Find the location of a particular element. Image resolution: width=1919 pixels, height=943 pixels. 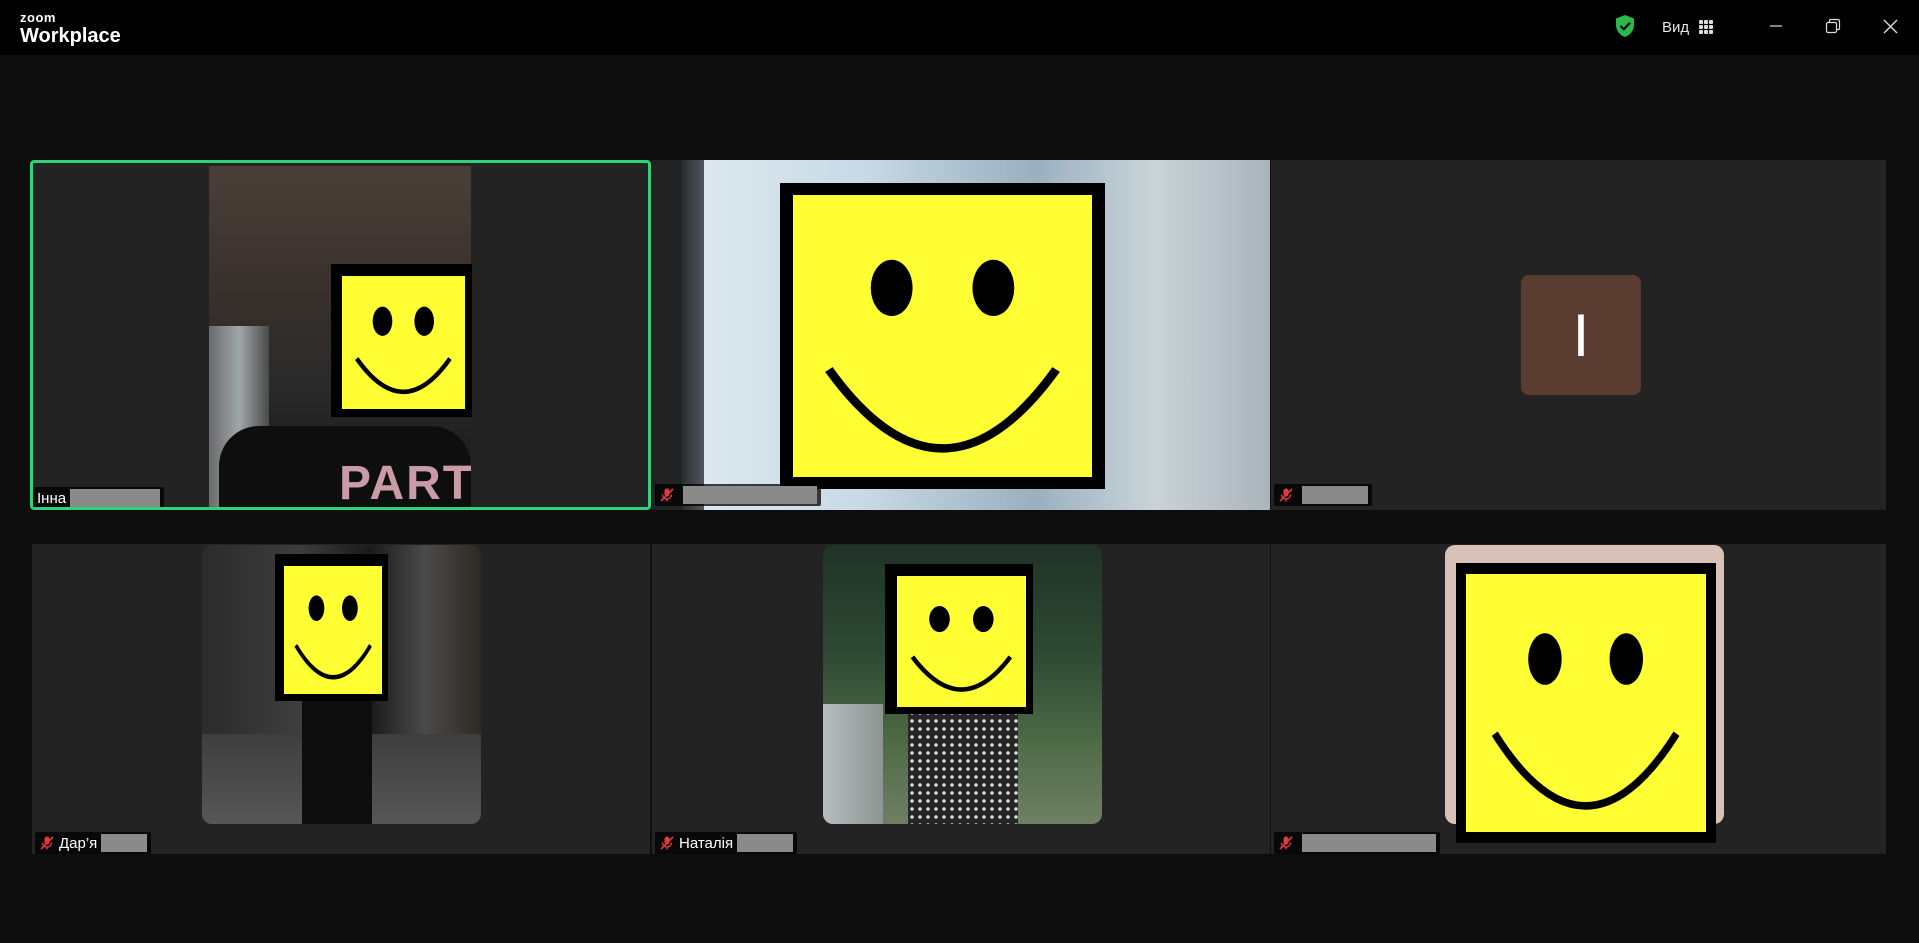

participant-avatar: I is located at coordinates (1581, 335).